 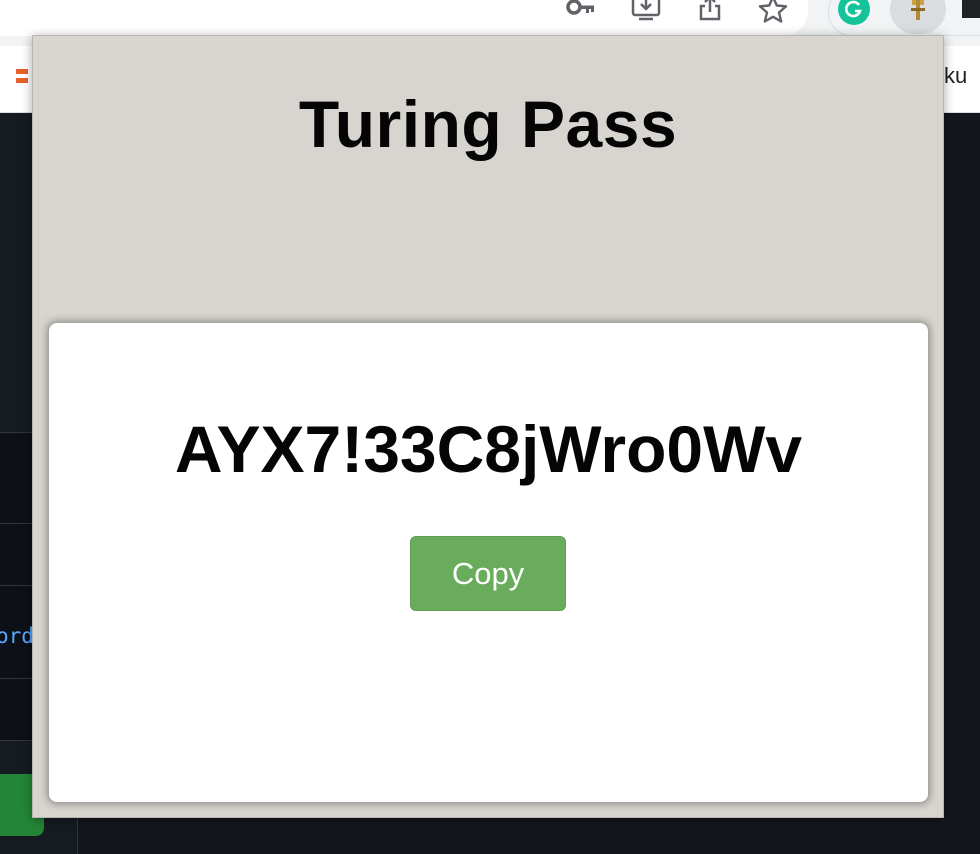 I want to click on copy-button: Copy, so click(x=488, y=573).